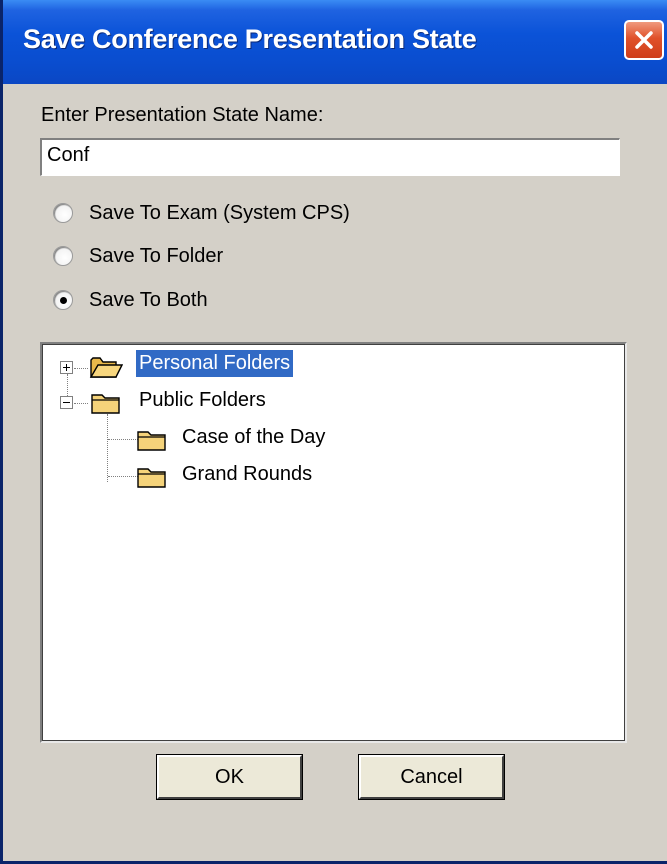 This screenshot has height=864, width=667. I want to click on radio-save-to-exam: Save To Exam (System CPS), so click(201, 213).